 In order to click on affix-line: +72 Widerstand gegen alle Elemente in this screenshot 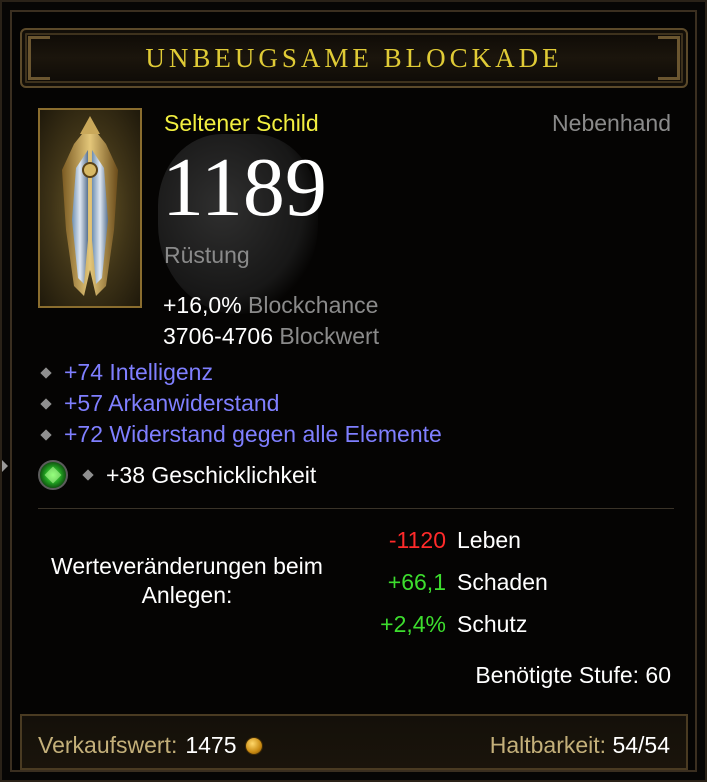, I will do `click(240, 434)`.